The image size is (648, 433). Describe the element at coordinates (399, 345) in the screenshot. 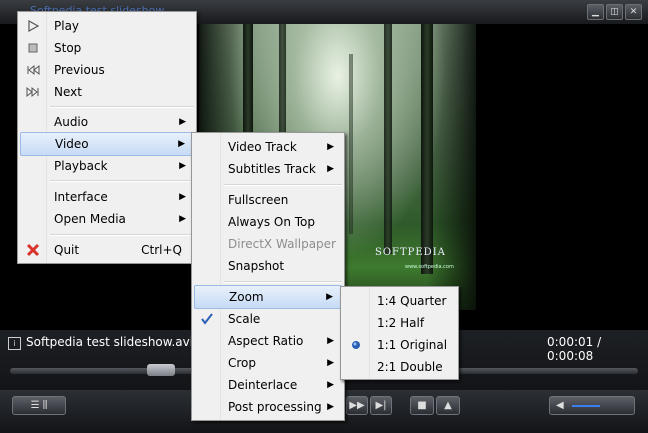

I see `menu-item-zoom-original: 1:1 Original` at that location.